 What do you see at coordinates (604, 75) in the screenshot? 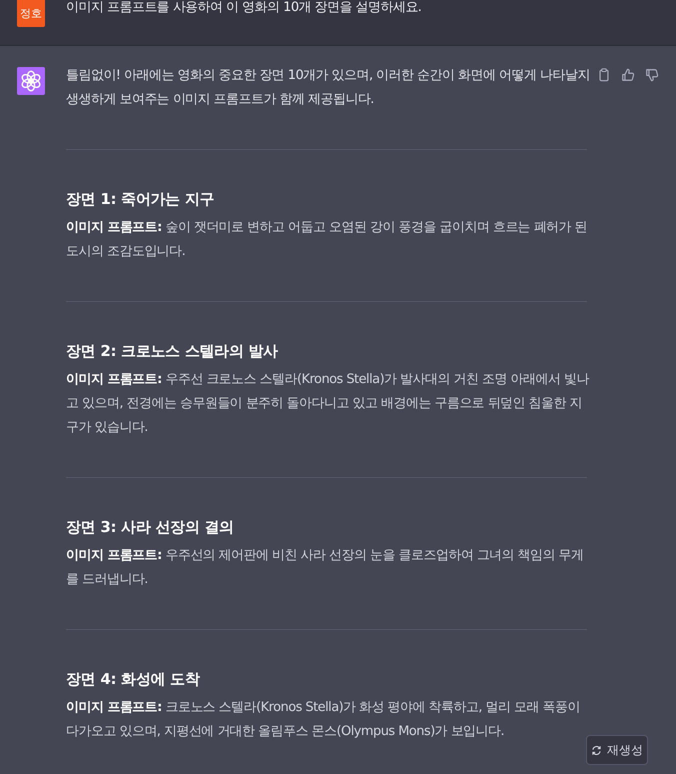
I see `clipboard-icon` at bounding box center [604, 75].